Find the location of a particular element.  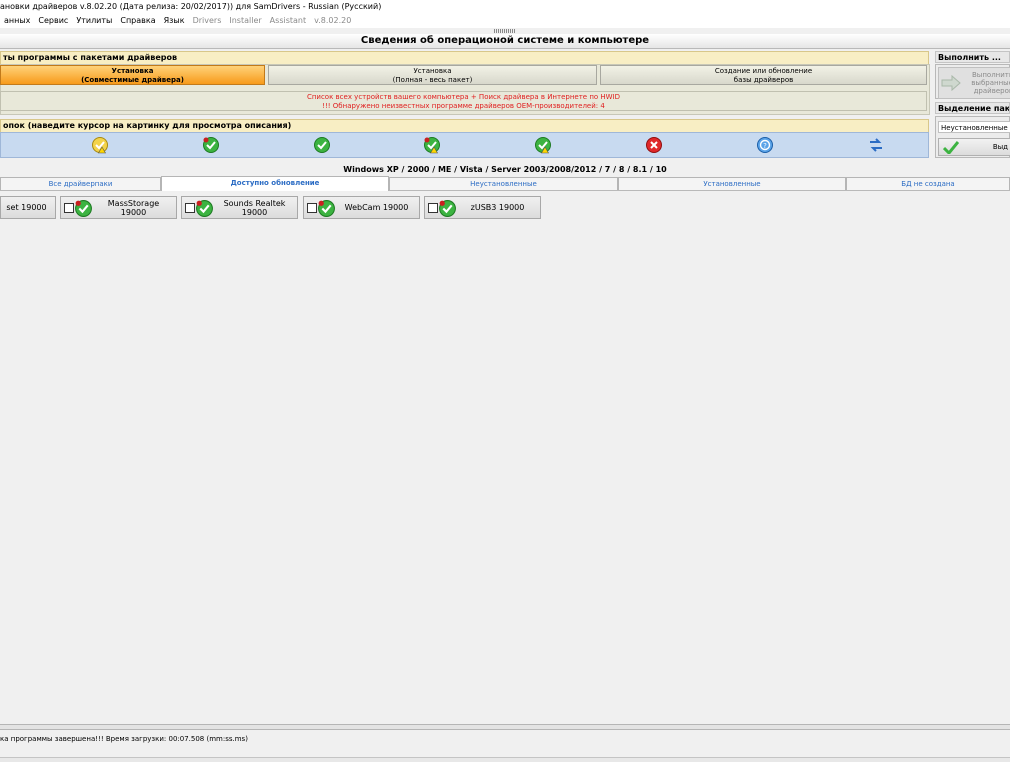

install-full-button: Установка (Полная - весь пакет) is located at coordinates (432, 75).